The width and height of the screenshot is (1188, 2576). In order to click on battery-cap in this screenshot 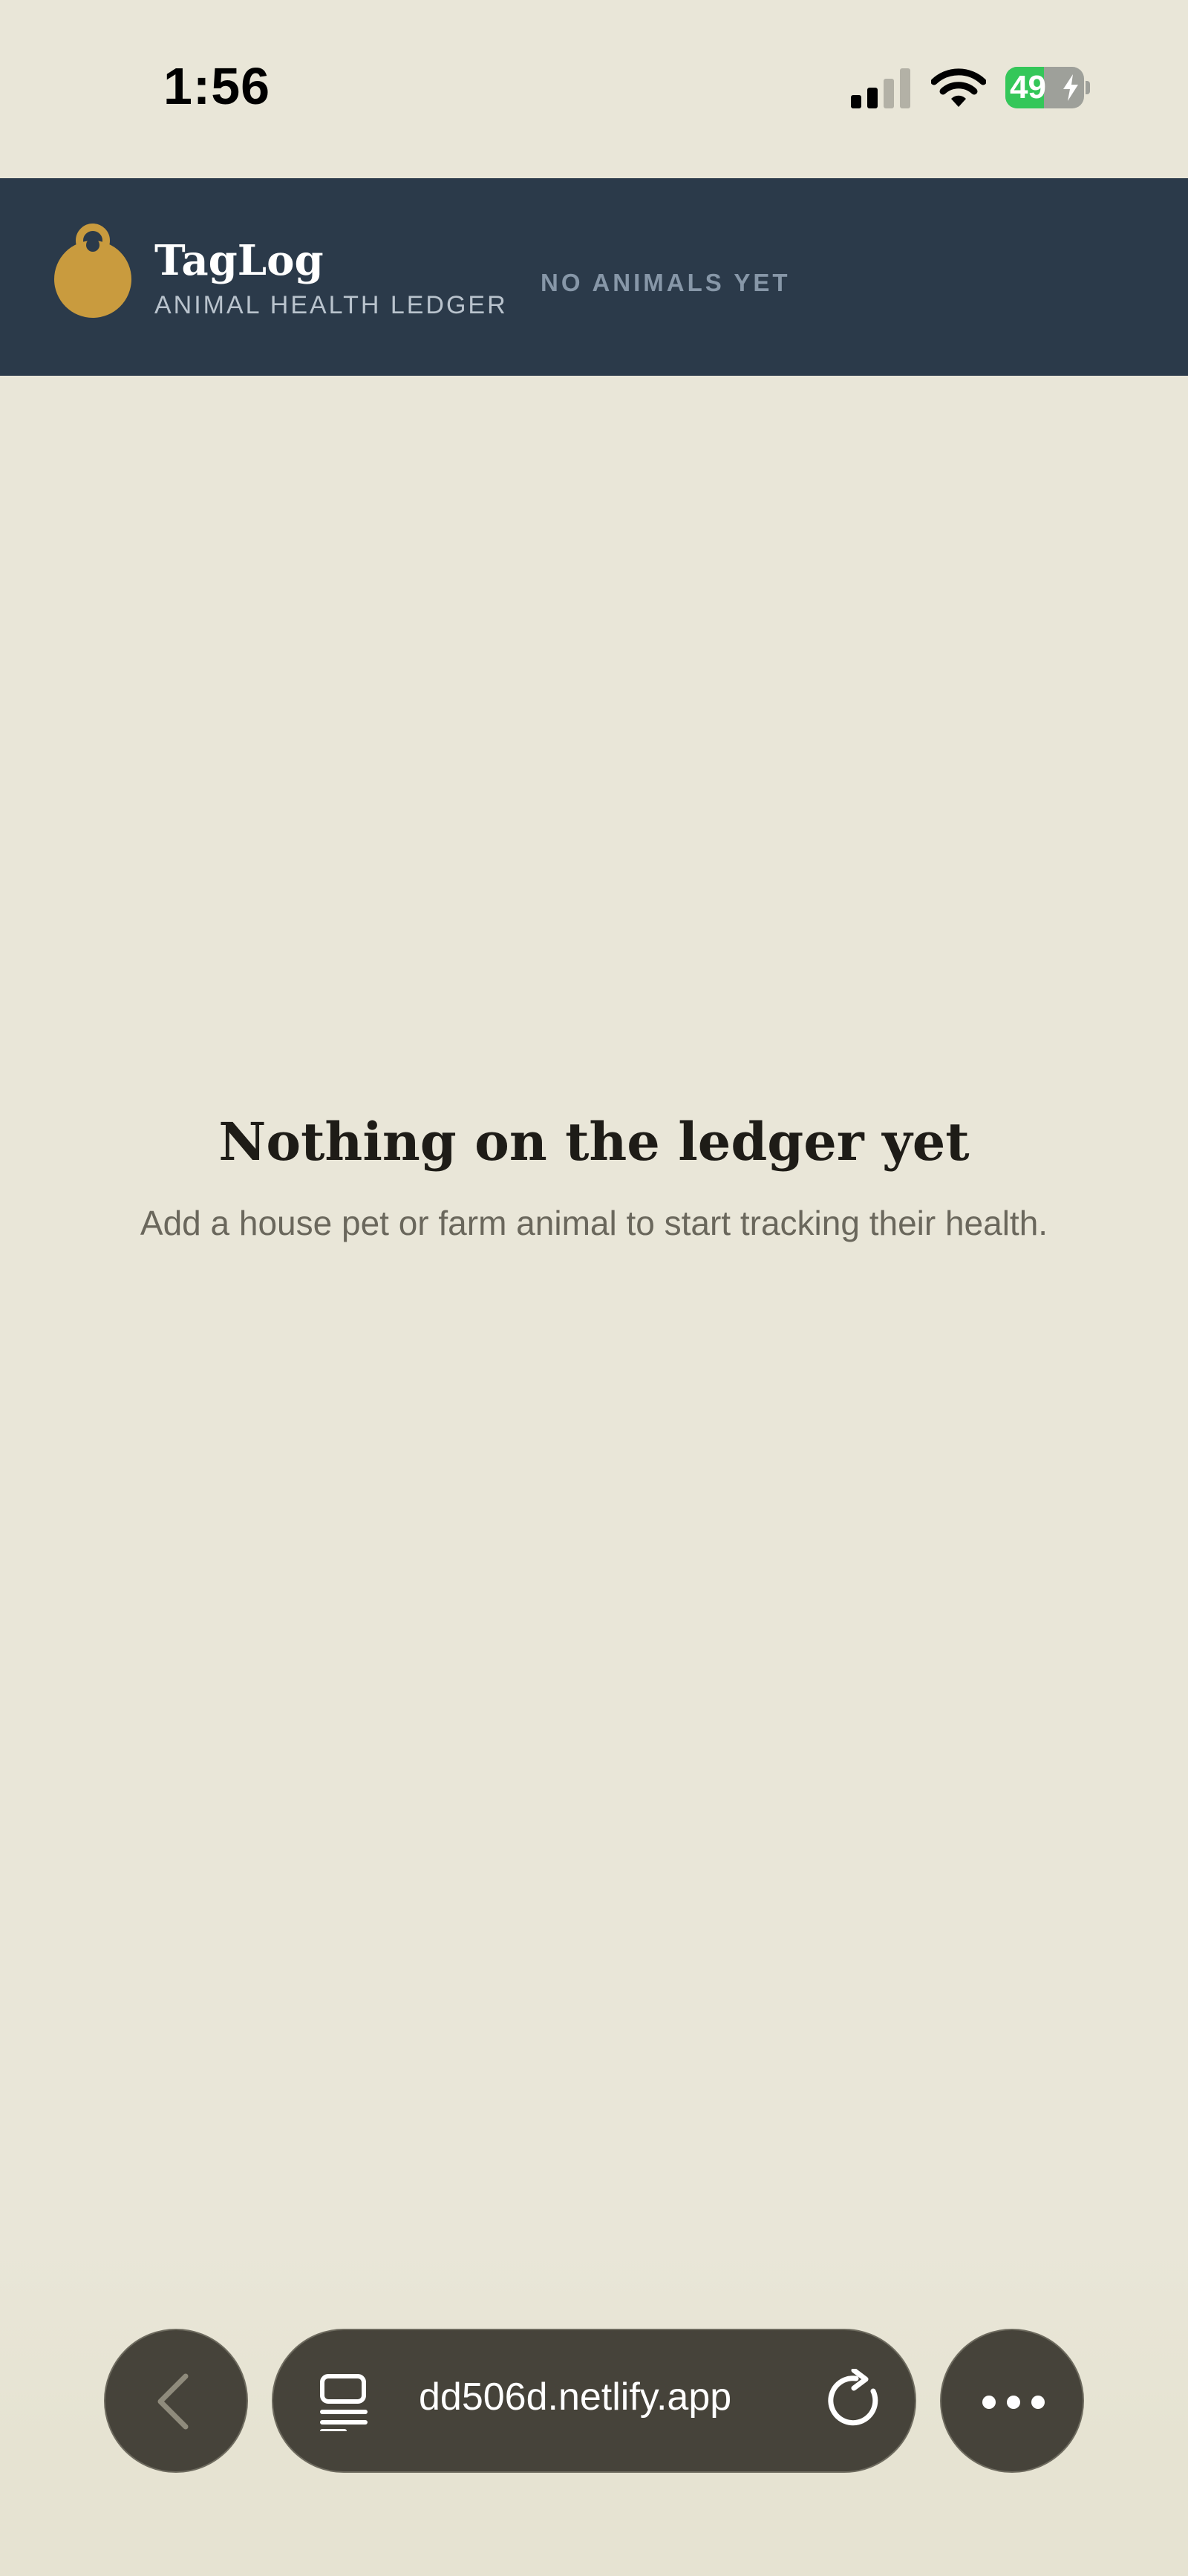, I will do `click(1088, 87)`.